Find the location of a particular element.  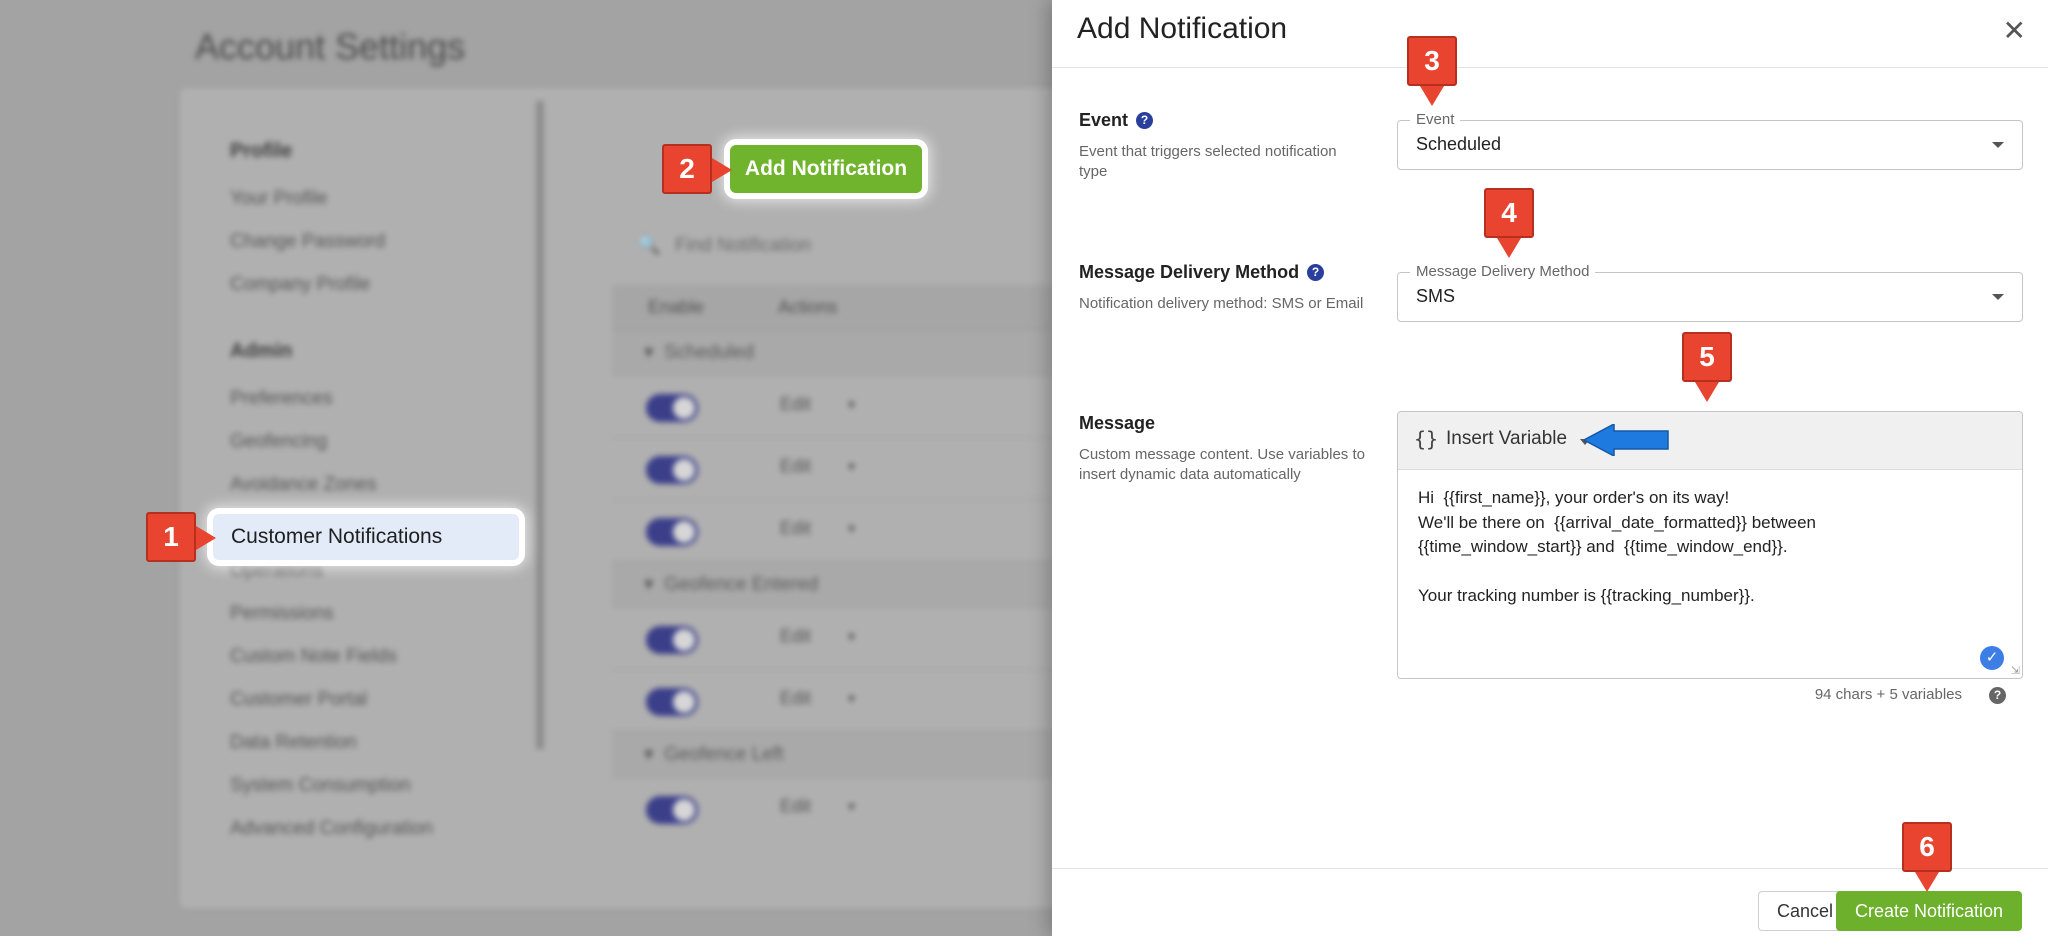

add-notification-button: Add Notification is located at coordinates (826, 169).